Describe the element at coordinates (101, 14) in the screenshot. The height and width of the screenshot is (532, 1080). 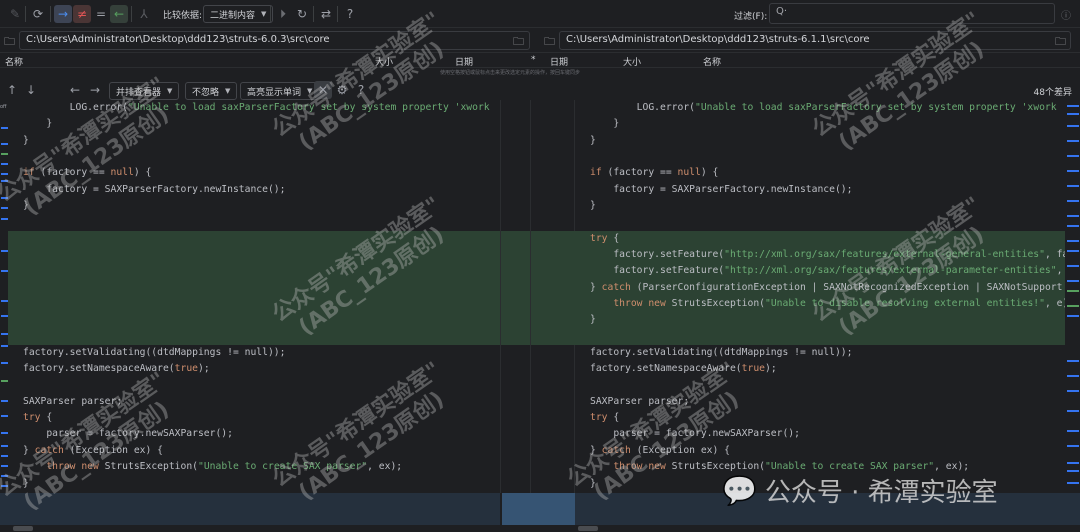
I see `show-equal-icon: =` at that location.